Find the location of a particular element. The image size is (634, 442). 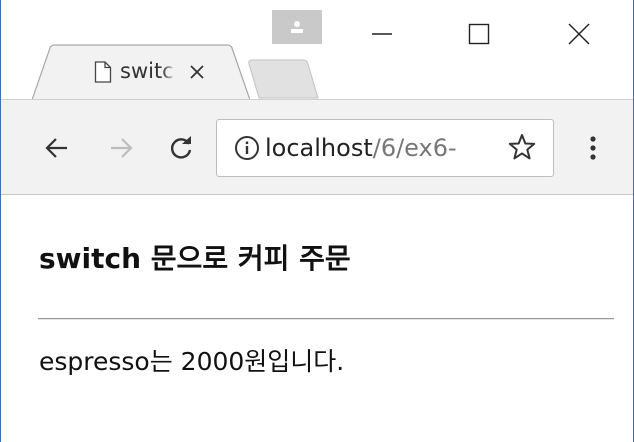

back-arrow-icon is located at coordinates (56, 148).